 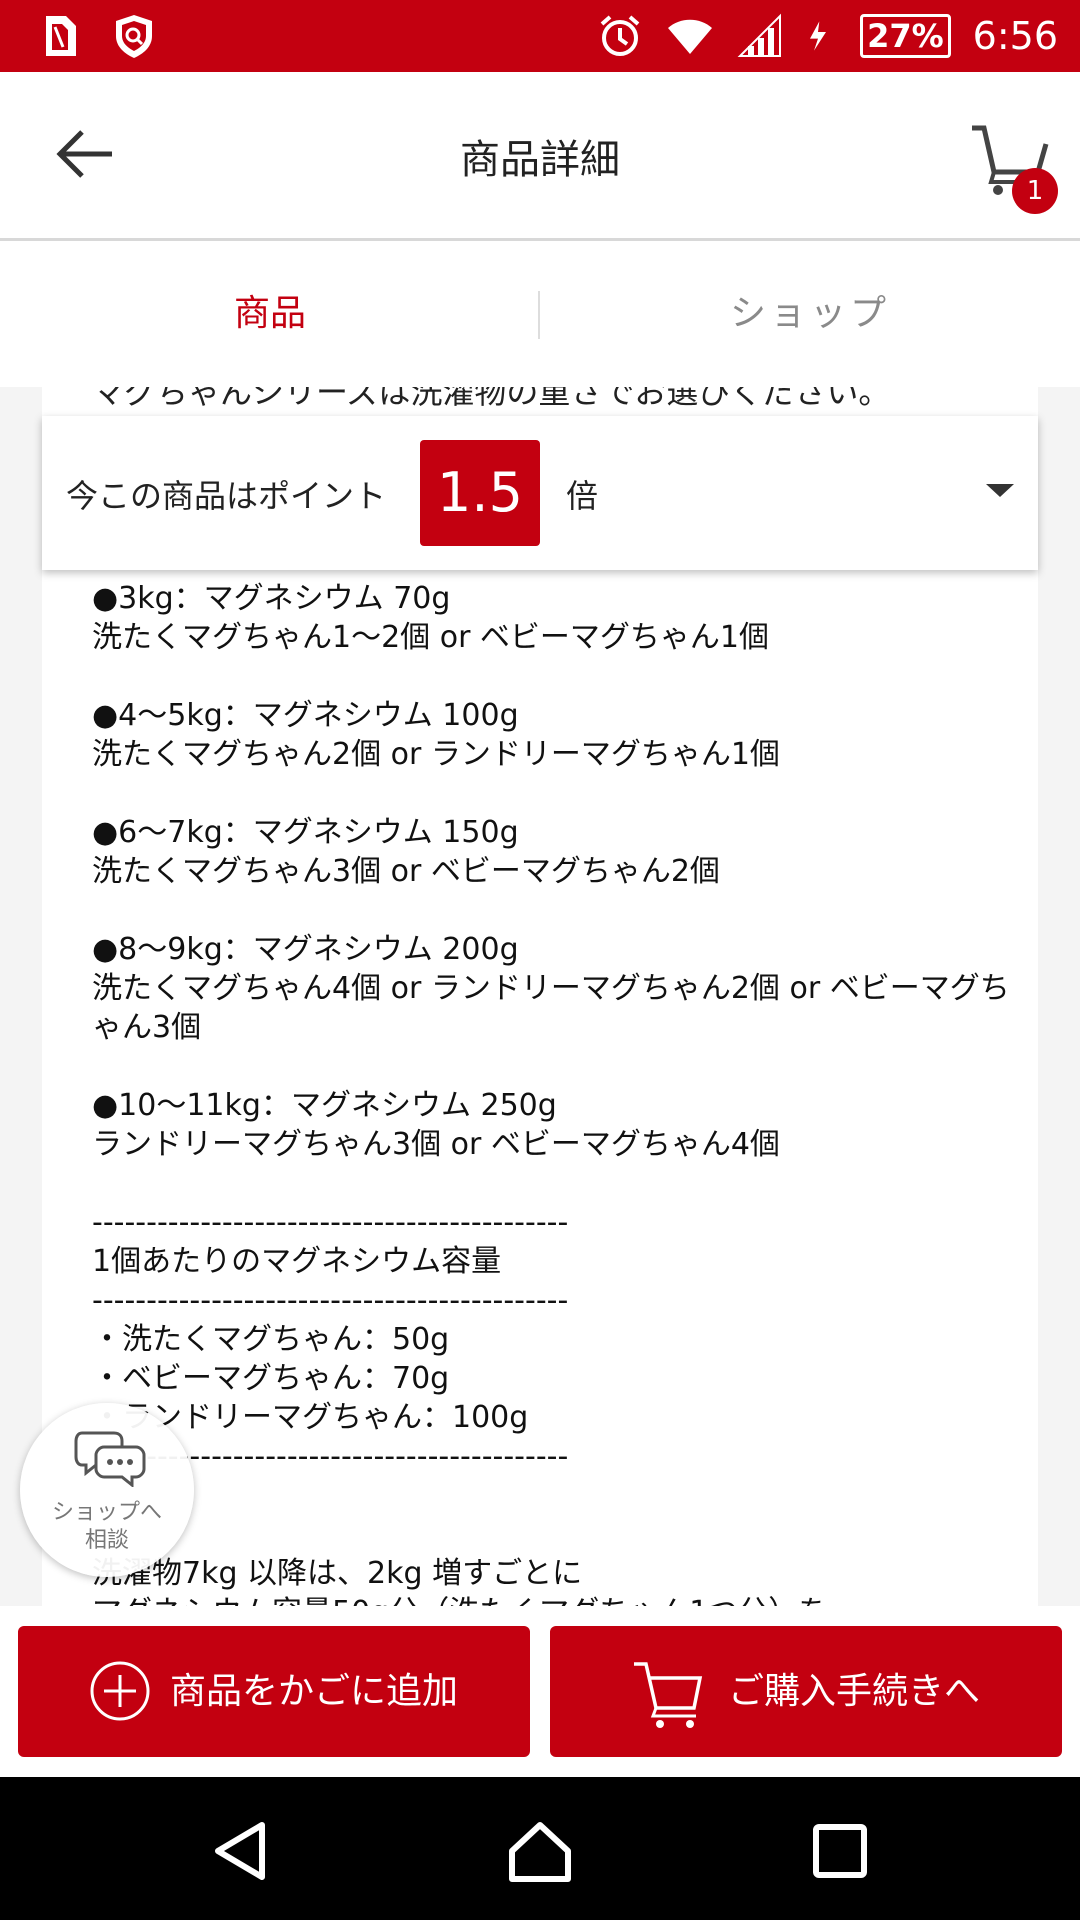 I want to click on sim-icon, so click(x=61, y=36).